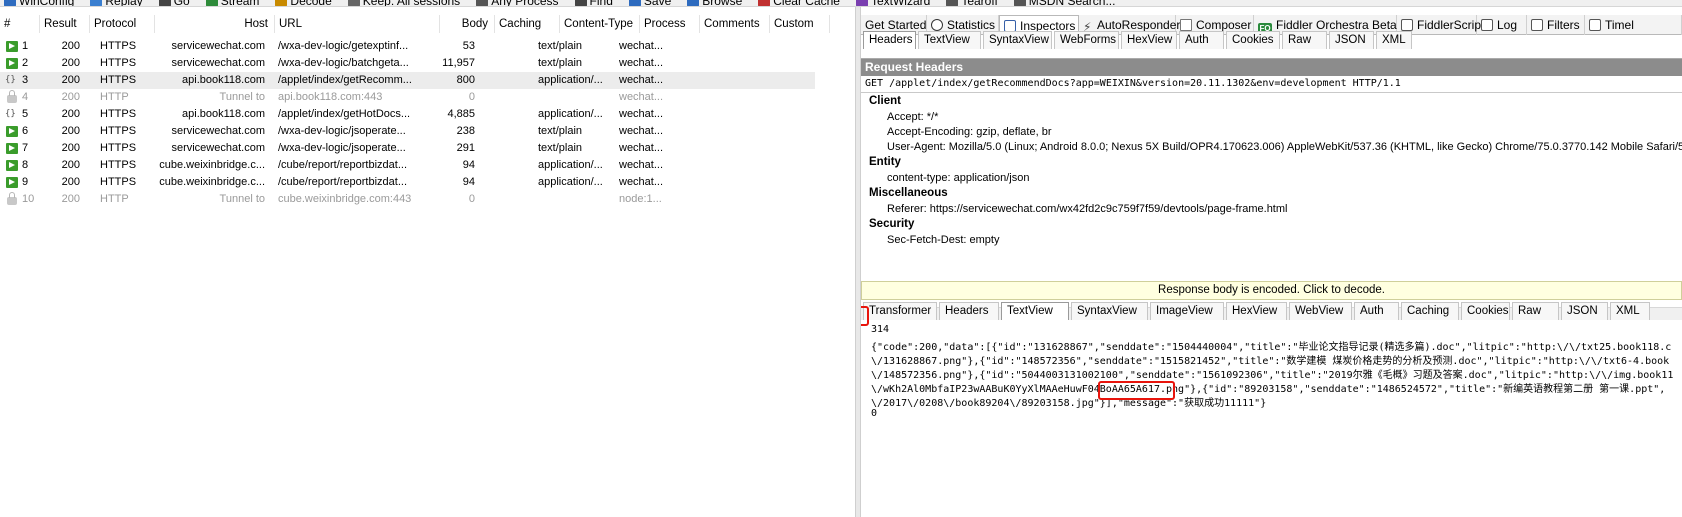 This screenshot has width=1682, height=517. Describe the element at coordinates (1507, 25) in the screenshot. I see `tab-label: Log` at that location.